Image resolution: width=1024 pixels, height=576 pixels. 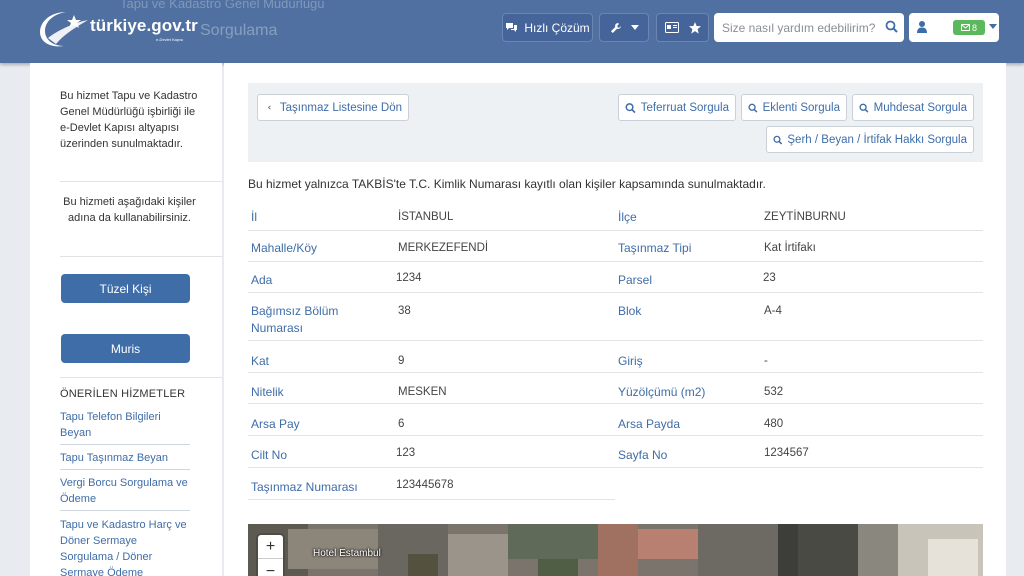 I want to click on muhdesat-label: Muhdesat Sorgula, so click(x=920, y=107).